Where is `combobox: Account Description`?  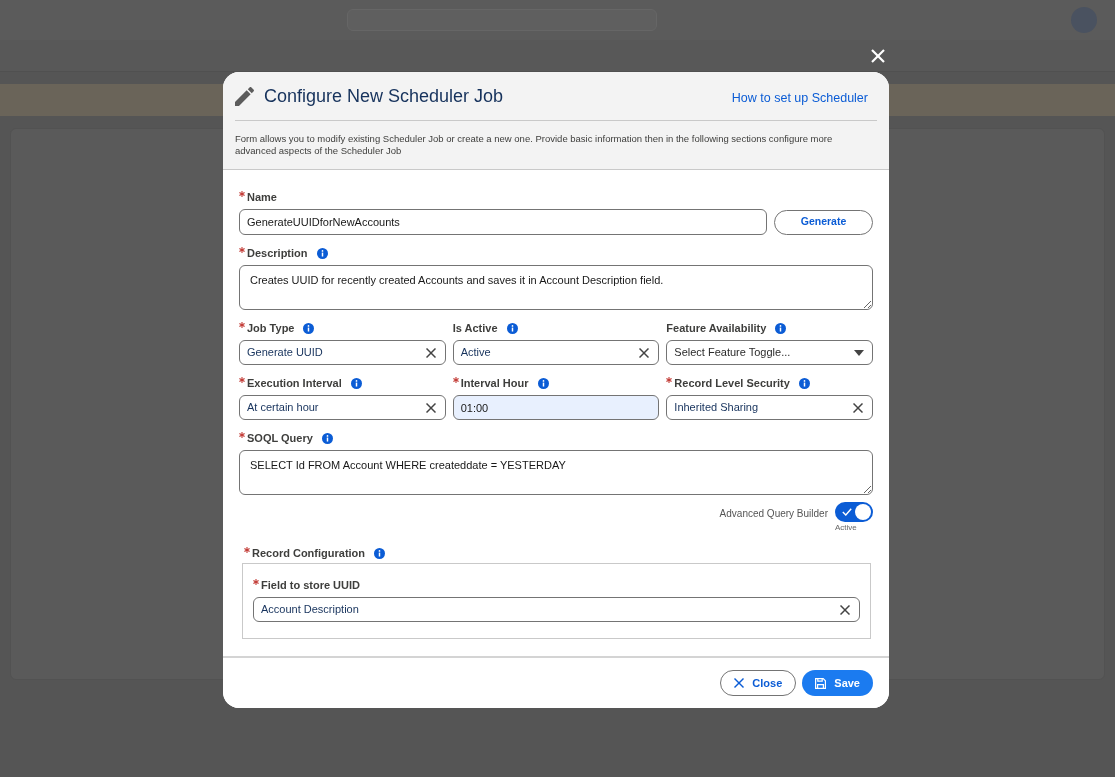 combobox: Account Description is located at coordinates (556, 609).